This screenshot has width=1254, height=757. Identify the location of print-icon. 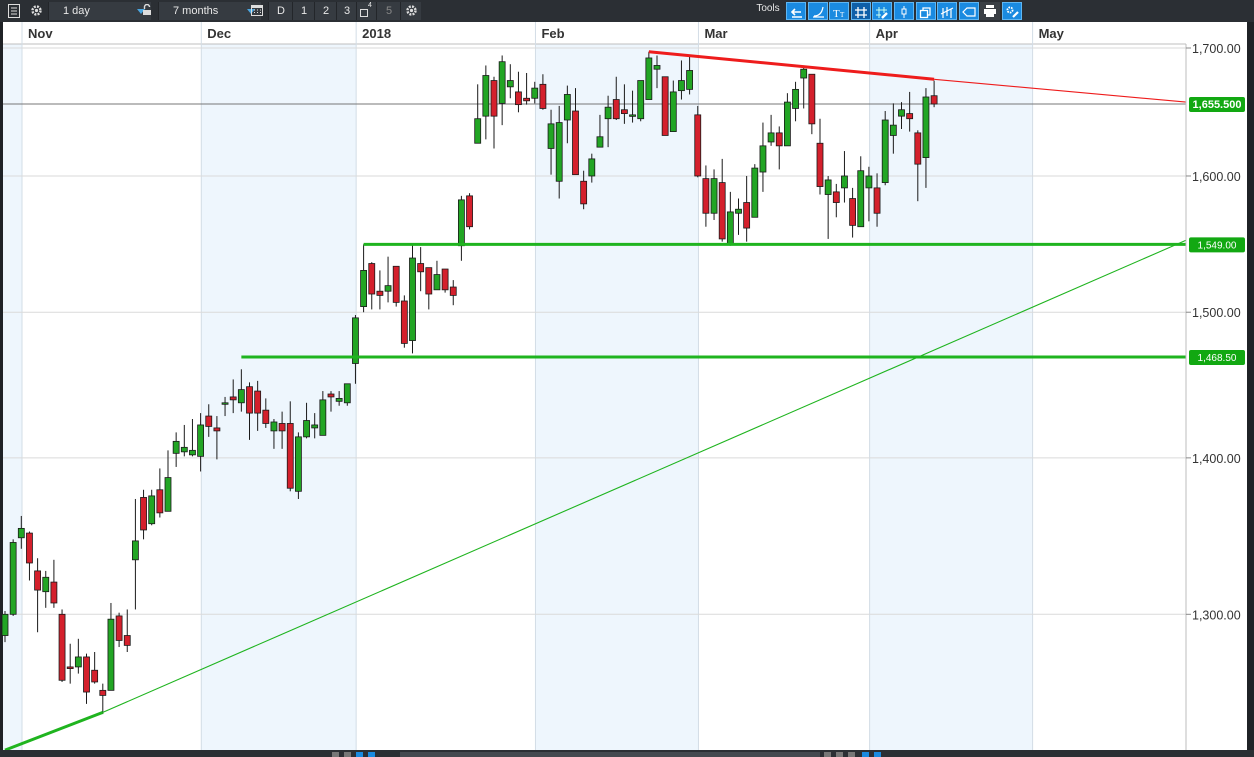
(990, 11).